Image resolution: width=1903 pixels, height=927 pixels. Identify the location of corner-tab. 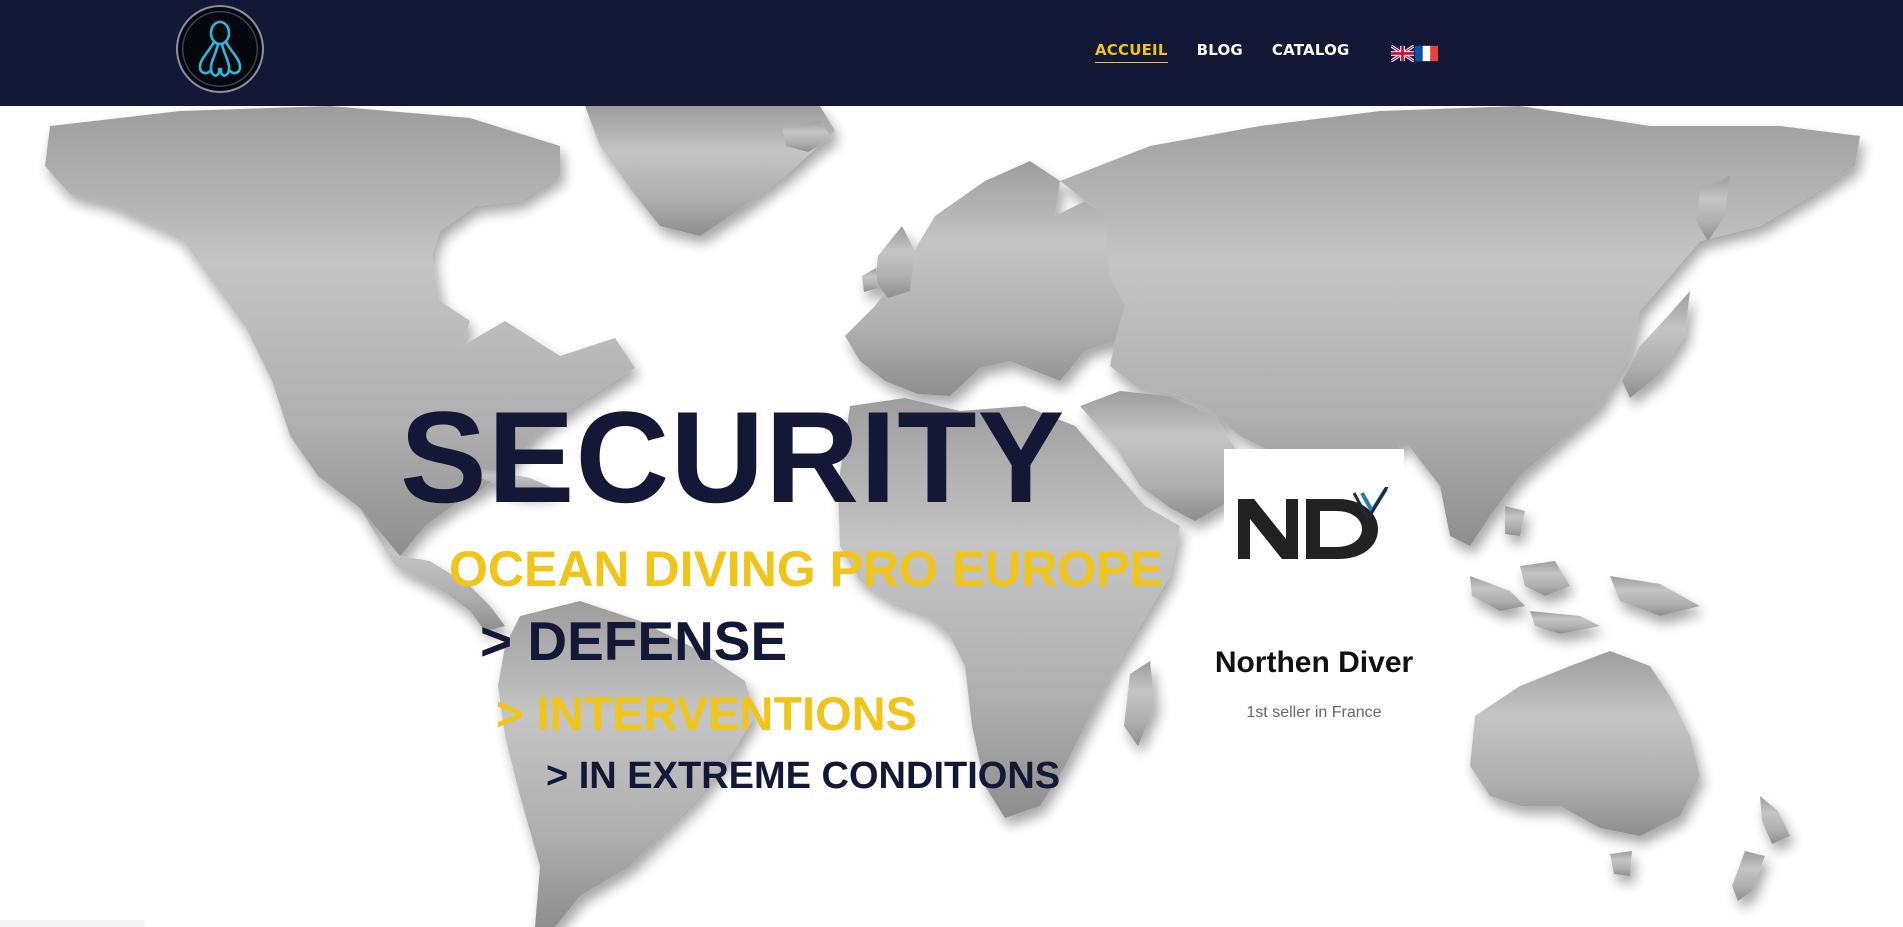
(72, 923).